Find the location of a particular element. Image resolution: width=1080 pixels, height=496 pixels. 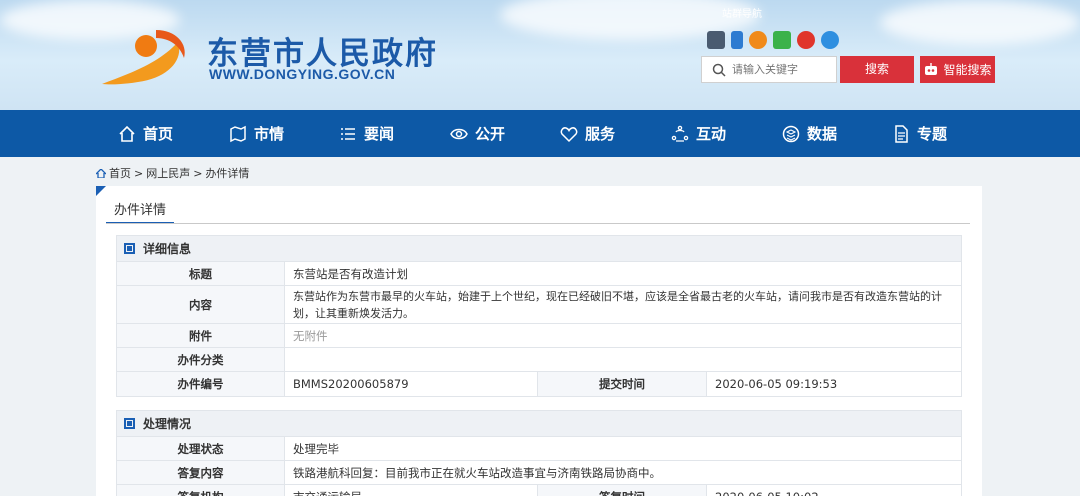

mobile-icon is located at coordinates (737, 40).